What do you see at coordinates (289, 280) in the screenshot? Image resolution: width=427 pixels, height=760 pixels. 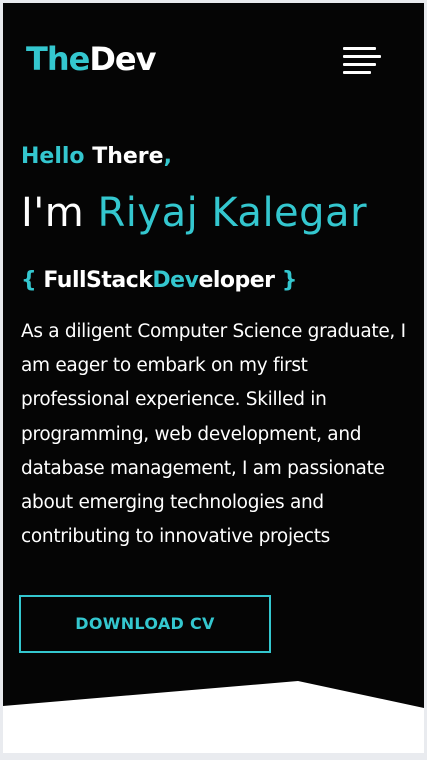 I see `role-close-brace: }` at bounding box center [289, 280].